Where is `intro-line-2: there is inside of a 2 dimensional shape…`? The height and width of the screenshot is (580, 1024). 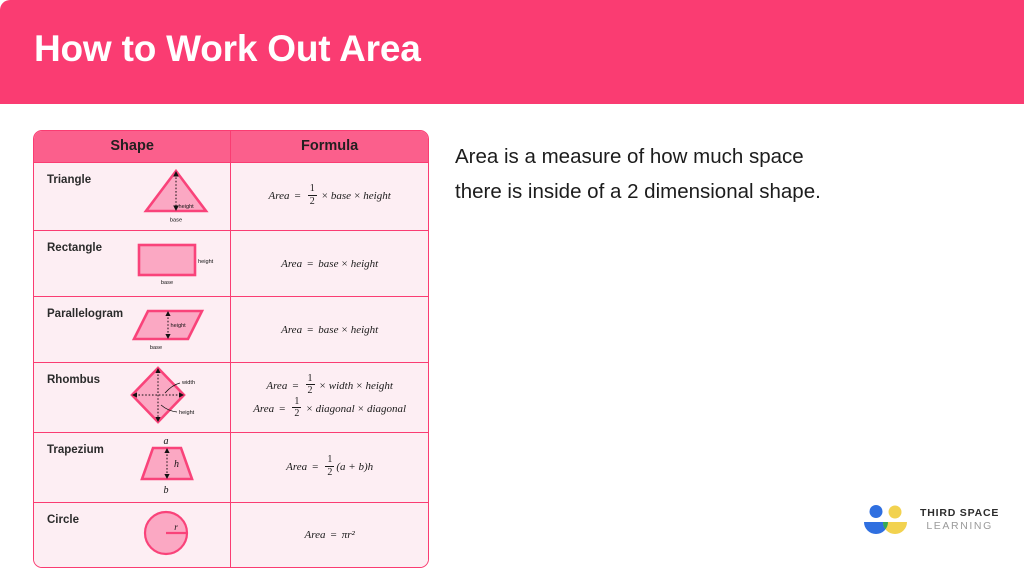 intro-line-2: there is inside of a 2 dimensional shape… is located at coordinates (638, 192).